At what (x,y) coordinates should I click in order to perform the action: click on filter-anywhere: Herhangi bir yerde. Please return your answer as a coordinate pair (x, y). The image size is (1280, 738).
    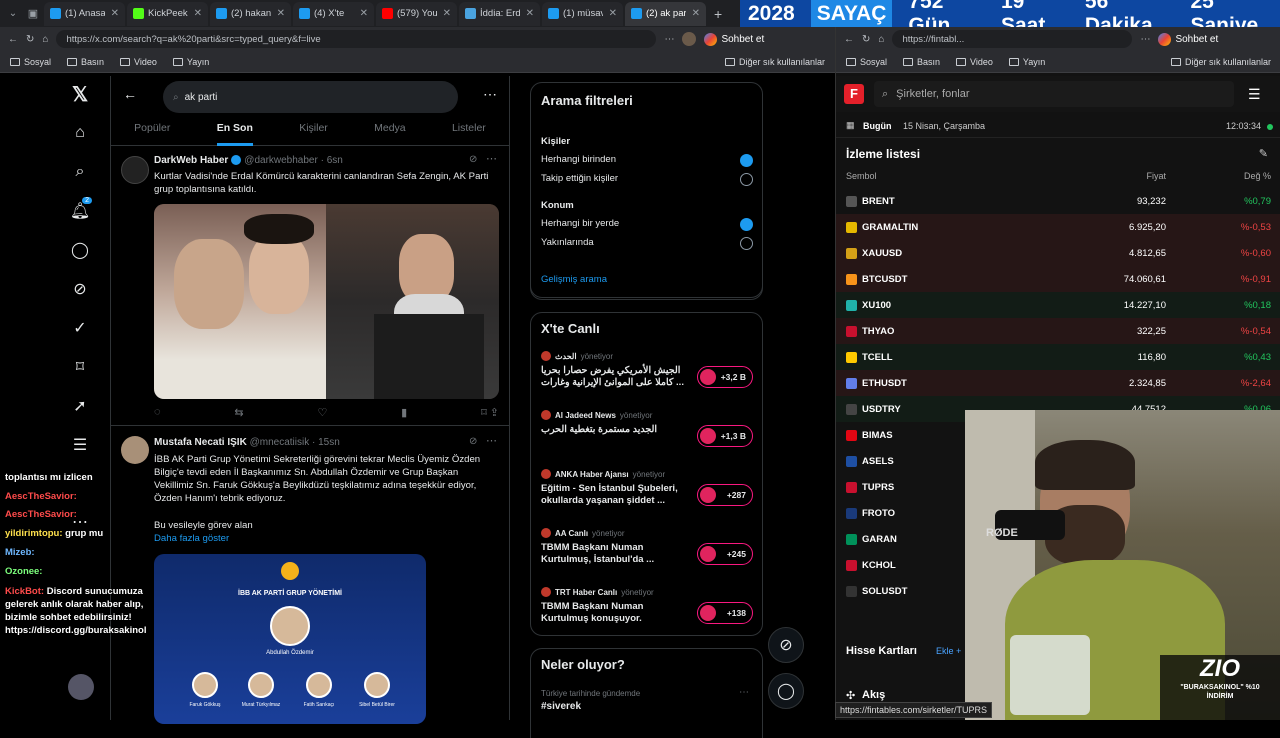
    Looking at the image, I should click on (647, 224).